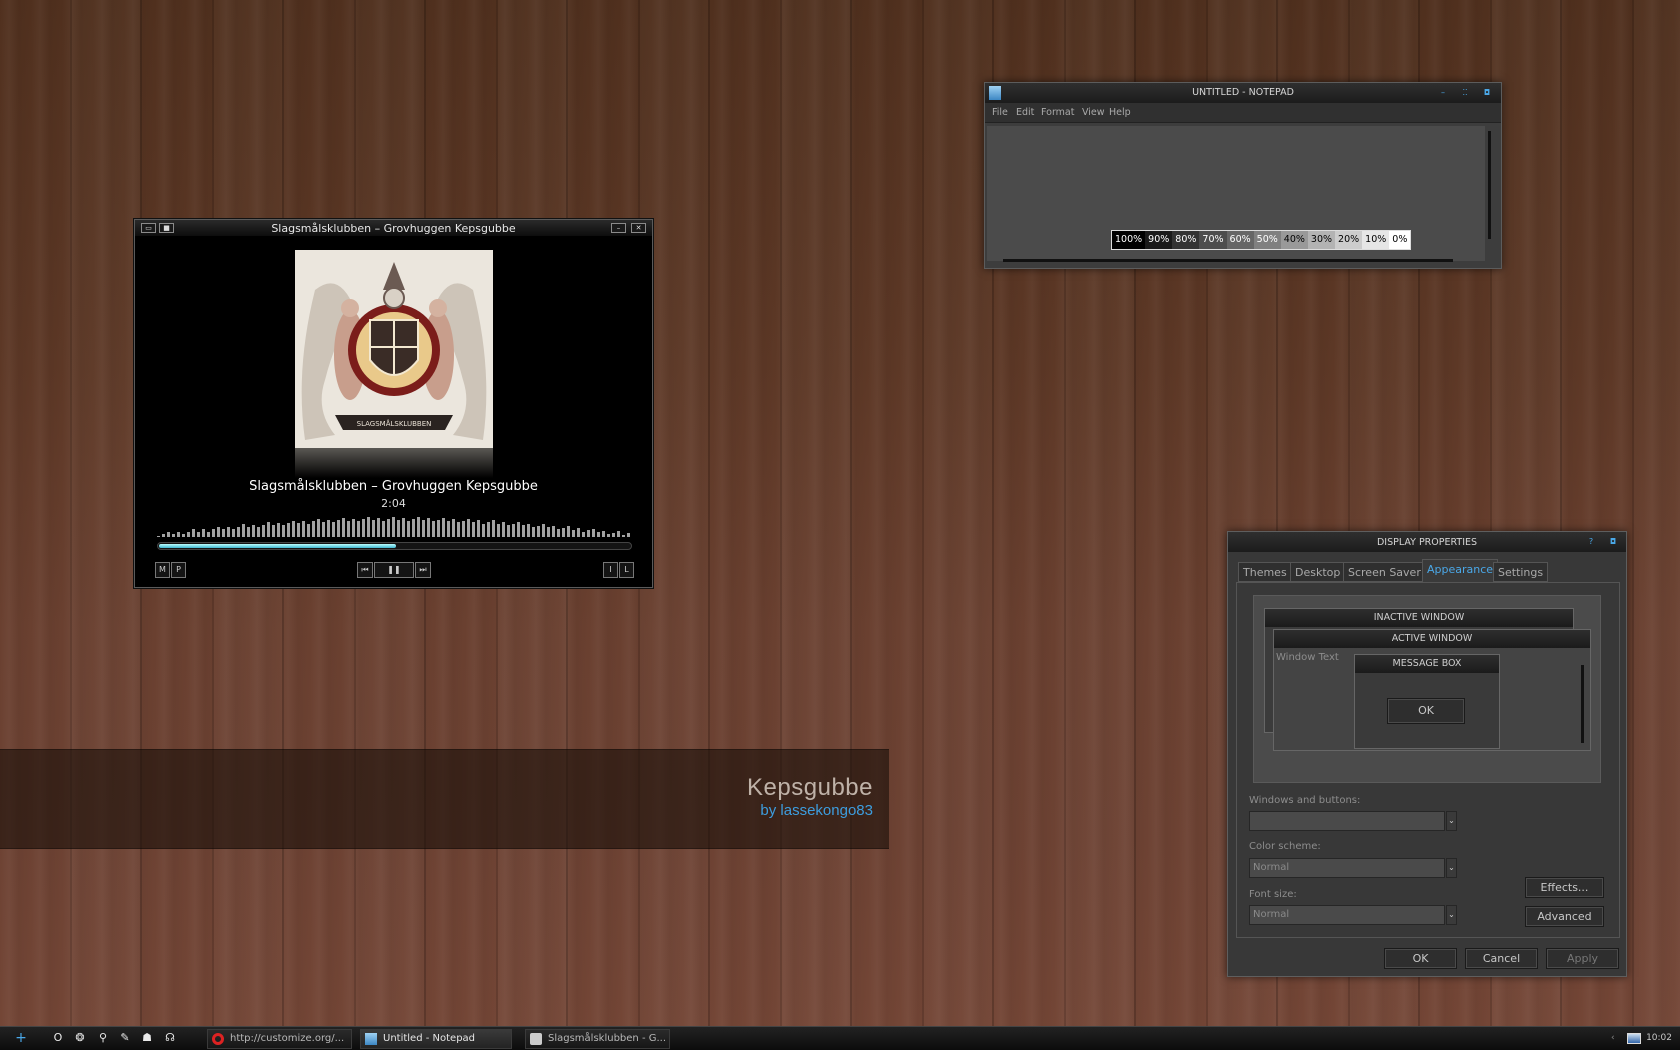 Image resolution: width=1680 pixels, height=1050 pixels. Describe the element at coordinates (610, 570) in the screenshot. I see `player-i-button: I` at that location.